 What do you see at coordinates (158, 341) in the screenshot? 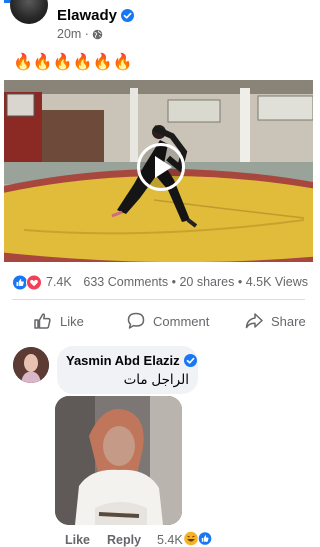
I see `section-divider` at bounding box center [158, 341].